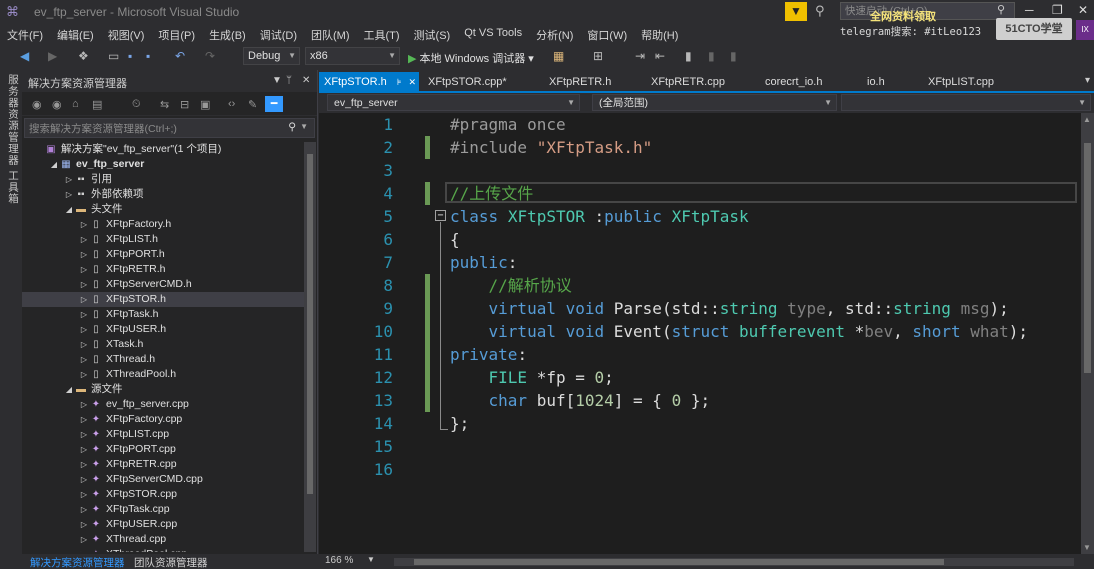  Describe the element at coordinates (330, 34) in the screenshot. I see `menu-team: 团队(M)` at that location.